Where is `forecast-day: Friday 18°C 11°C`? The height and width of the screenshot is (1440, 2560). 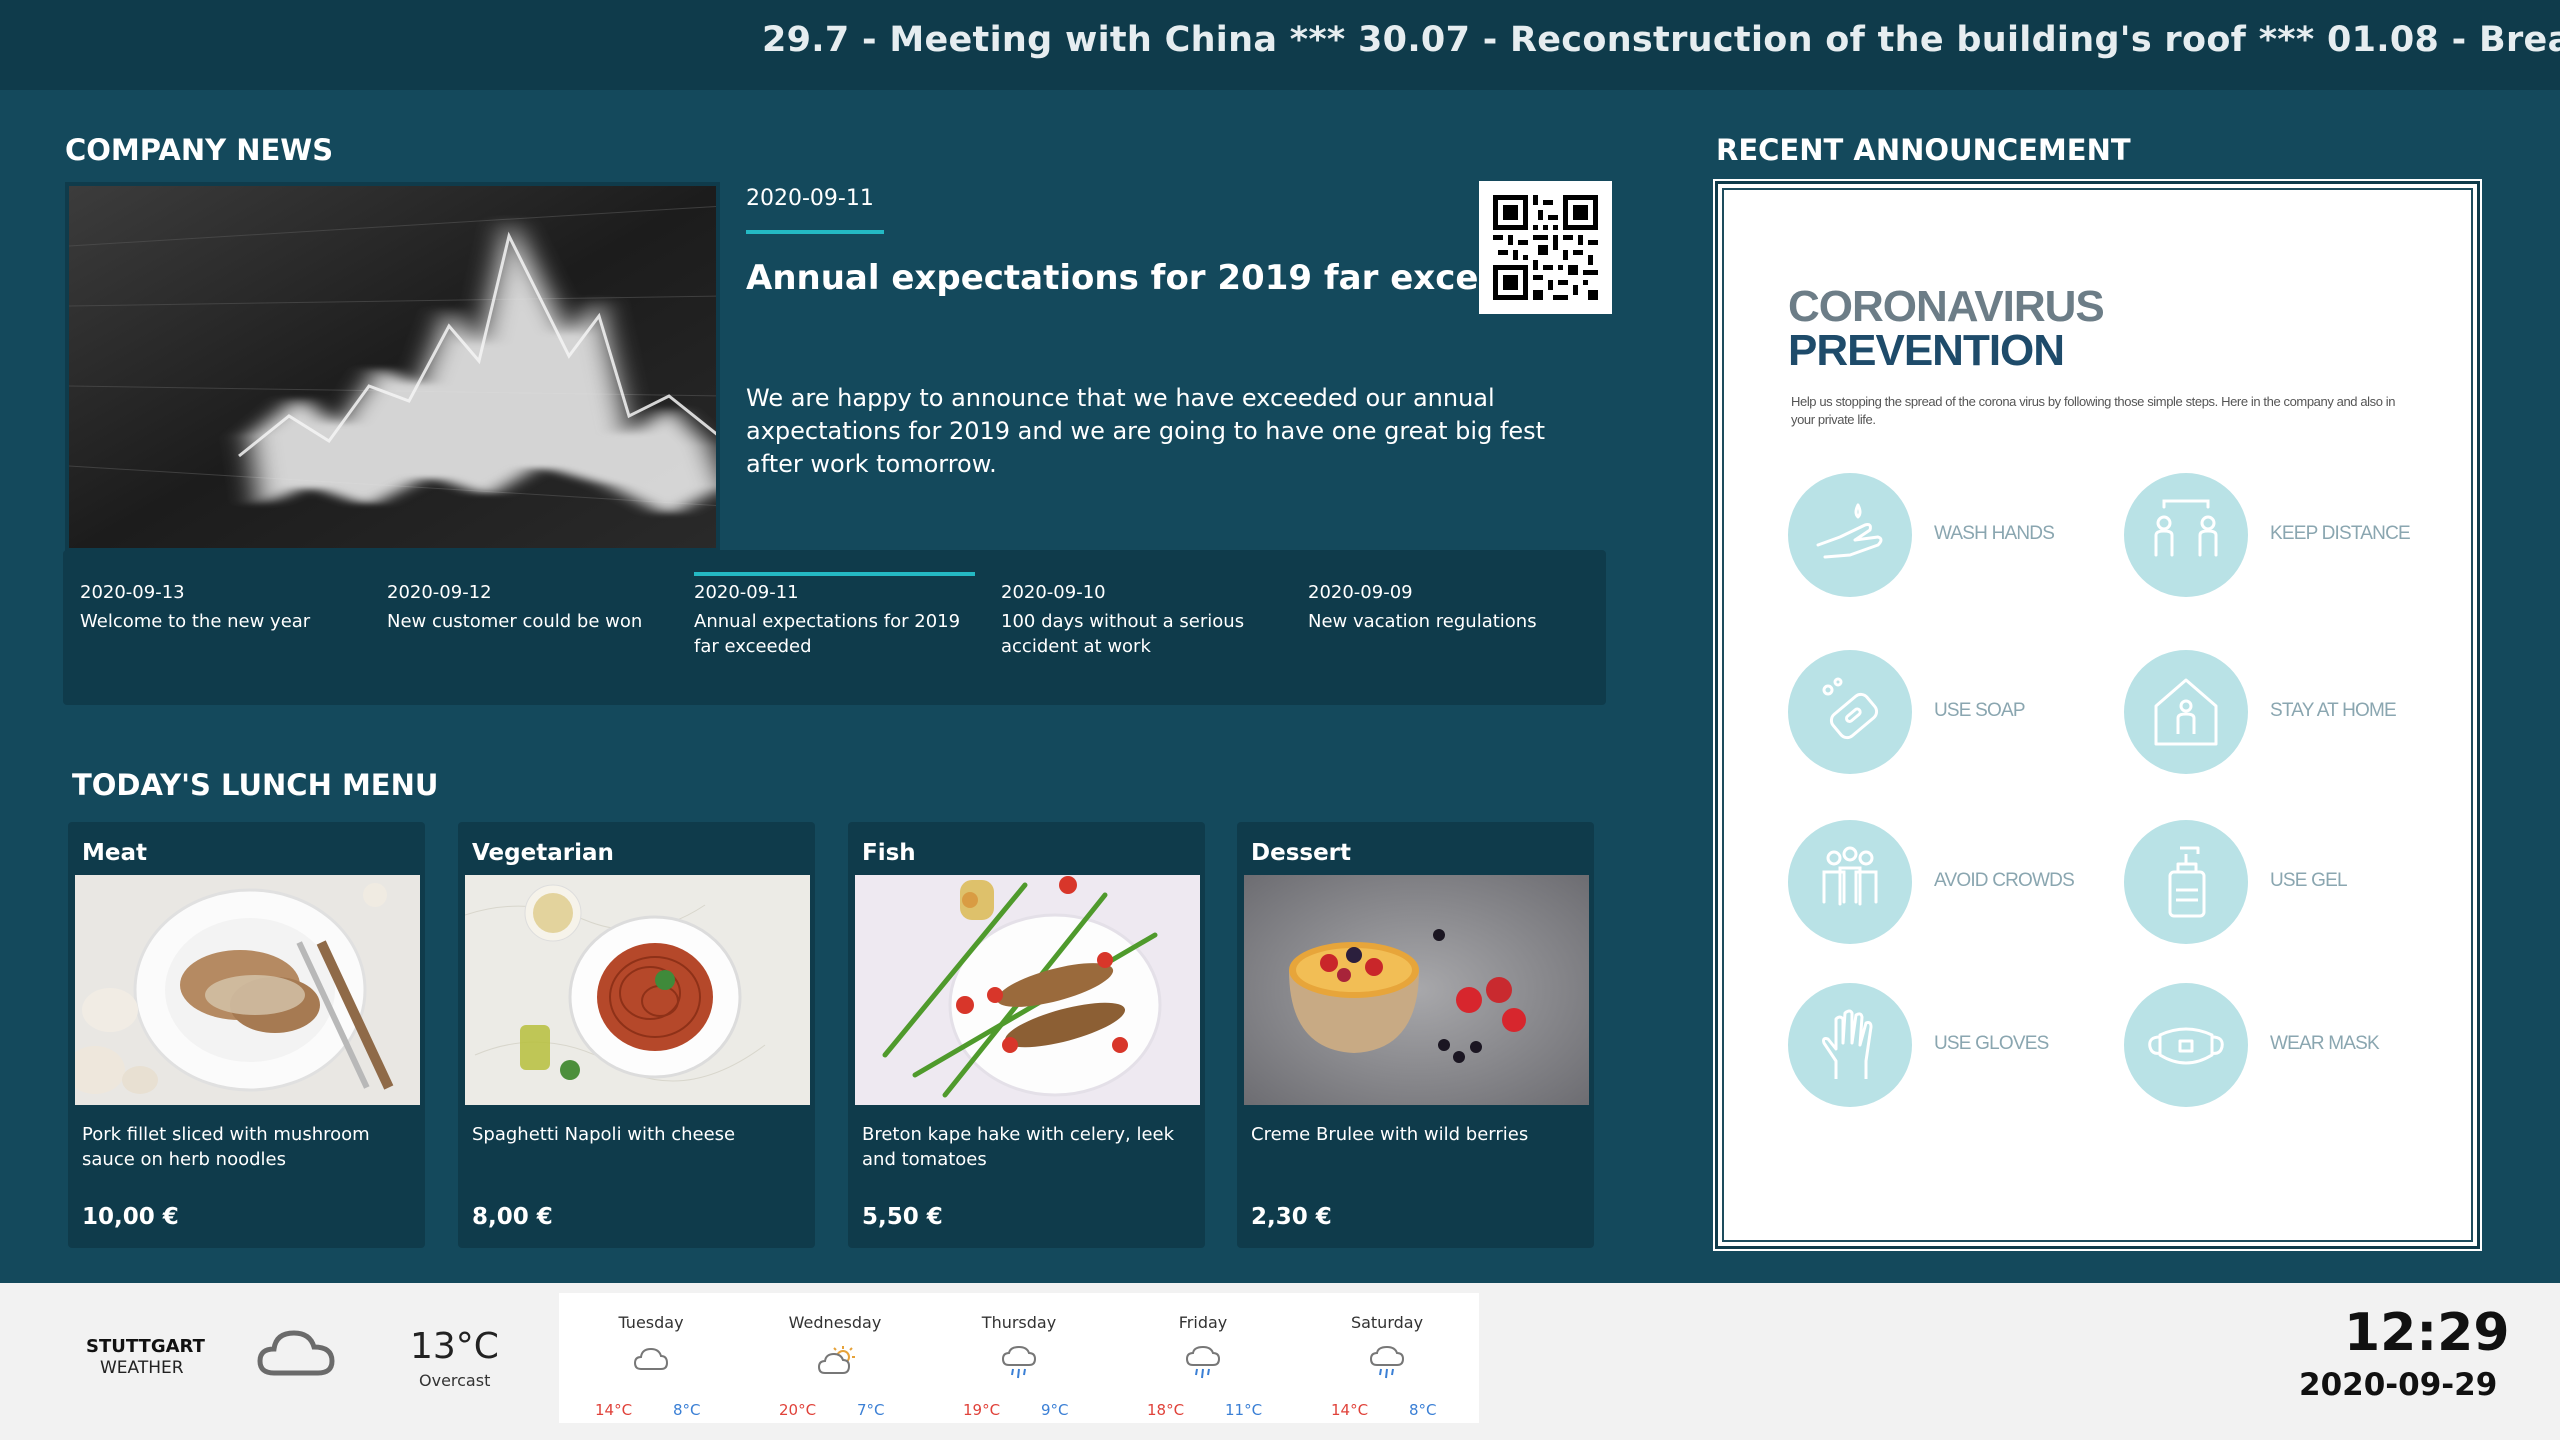 forecast-day: Friday 18°C 11°C is located at coordinates (1203, 1358).